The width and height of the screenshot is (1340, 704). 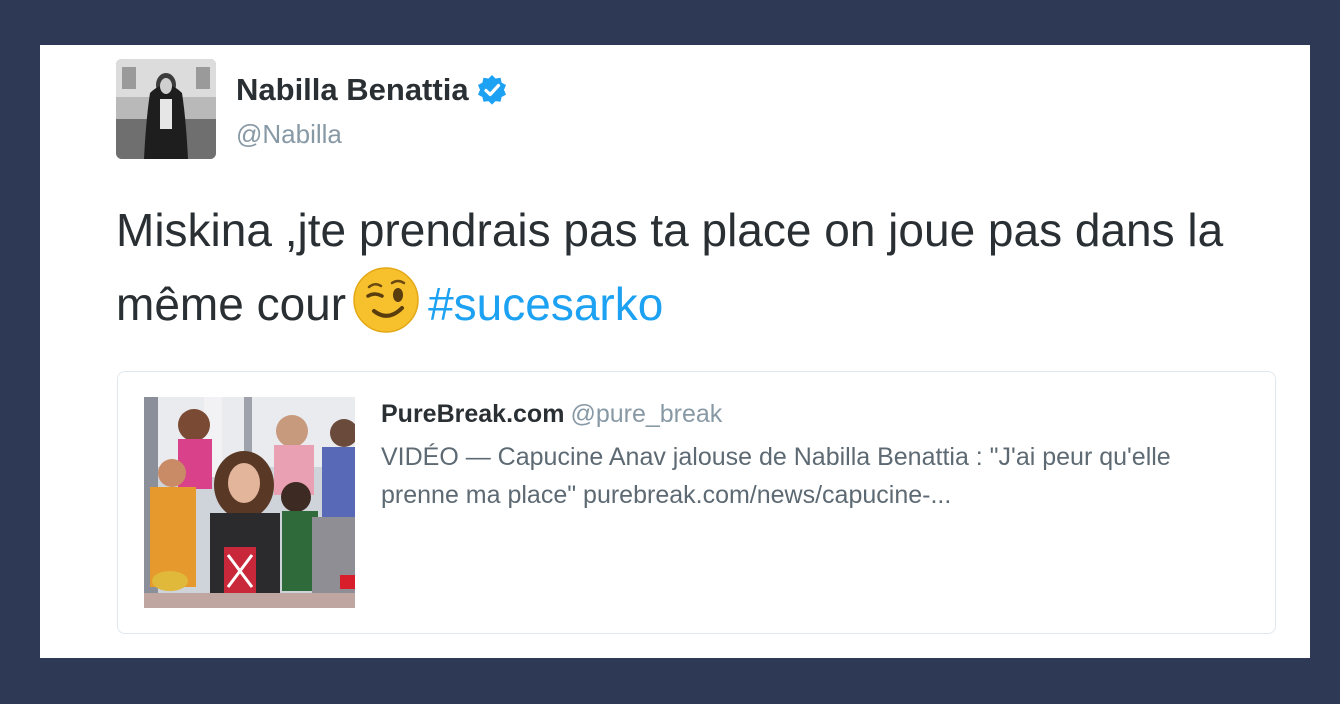 What do you see at coordinates (646, 414) in the screenshot?
I see `quoted-author-handle: @pure_break` at bounding box center [646, 414].